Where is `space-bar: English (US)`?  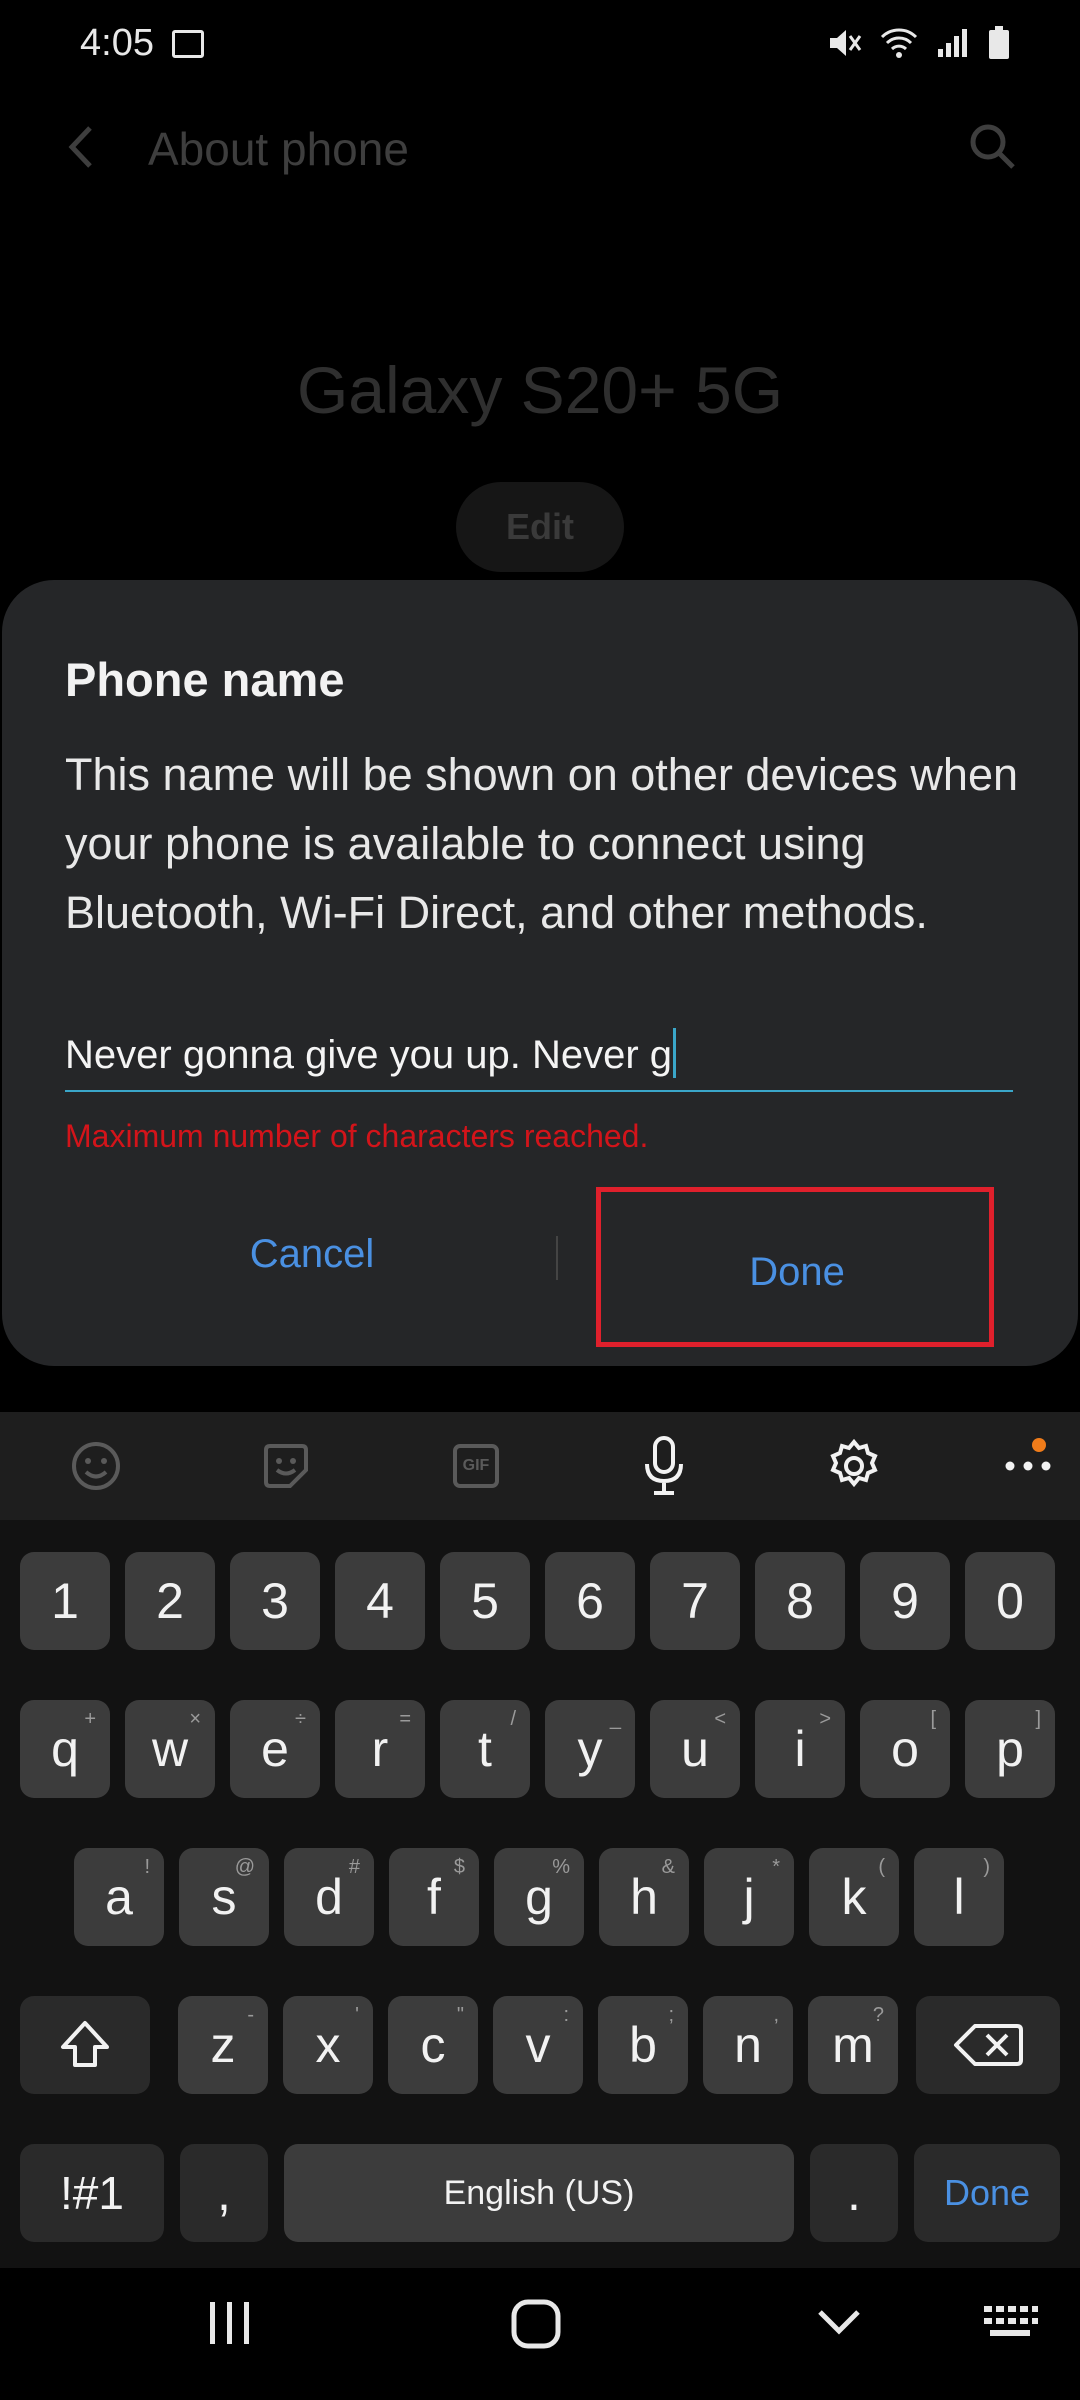 space-bar: English (US) is located at coordinates (539, 2193).